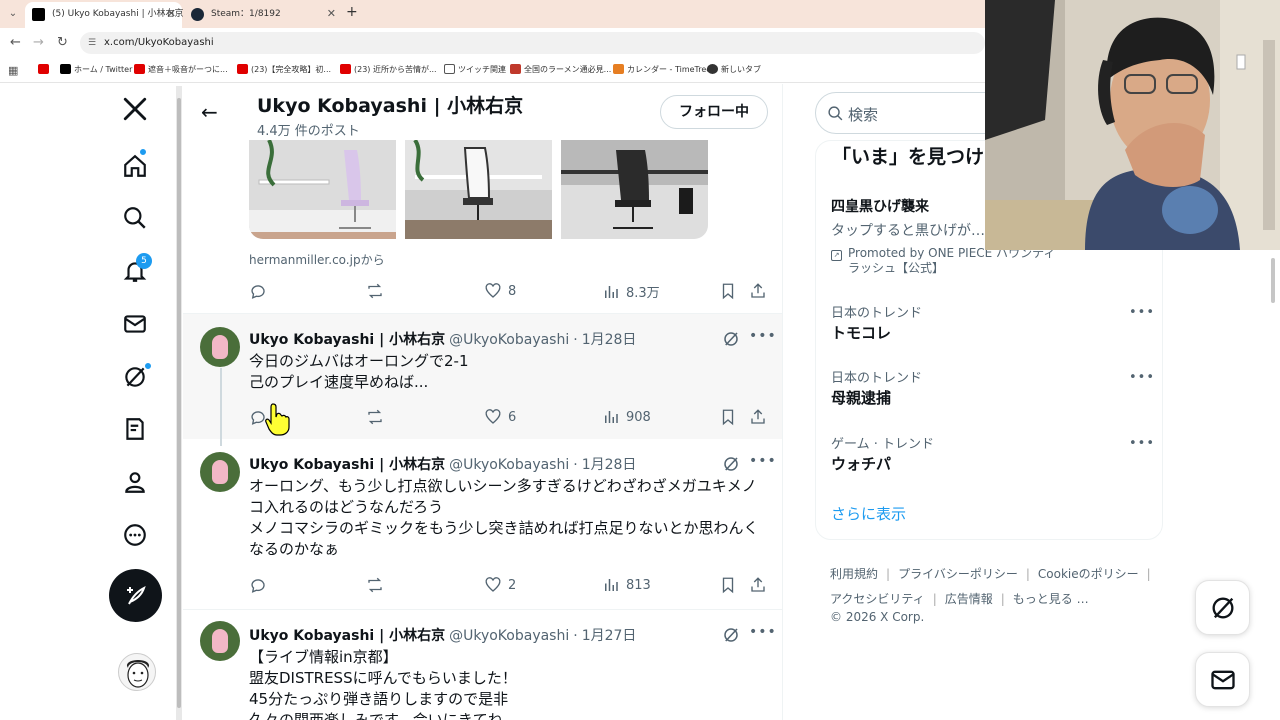 The width and height of the screenshot is (1280, 720). Describe the element at coordinates (861, 397) in the screenshot. I see `trend-name: 母親逮捕` at that location.